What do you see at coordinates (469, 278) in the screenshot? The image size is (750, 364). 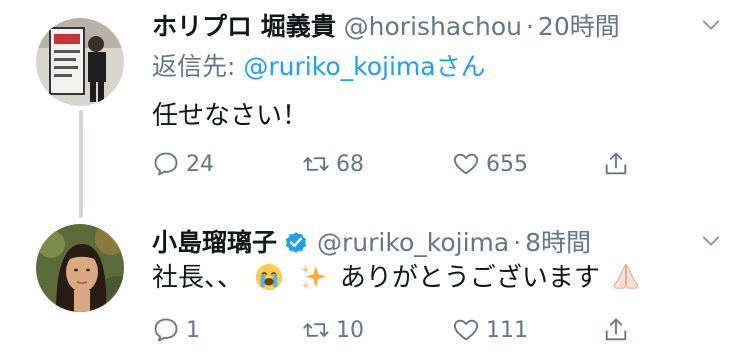 I see `tweet-text-suffix: ありがとうございます` at bounding box center [469, 278].